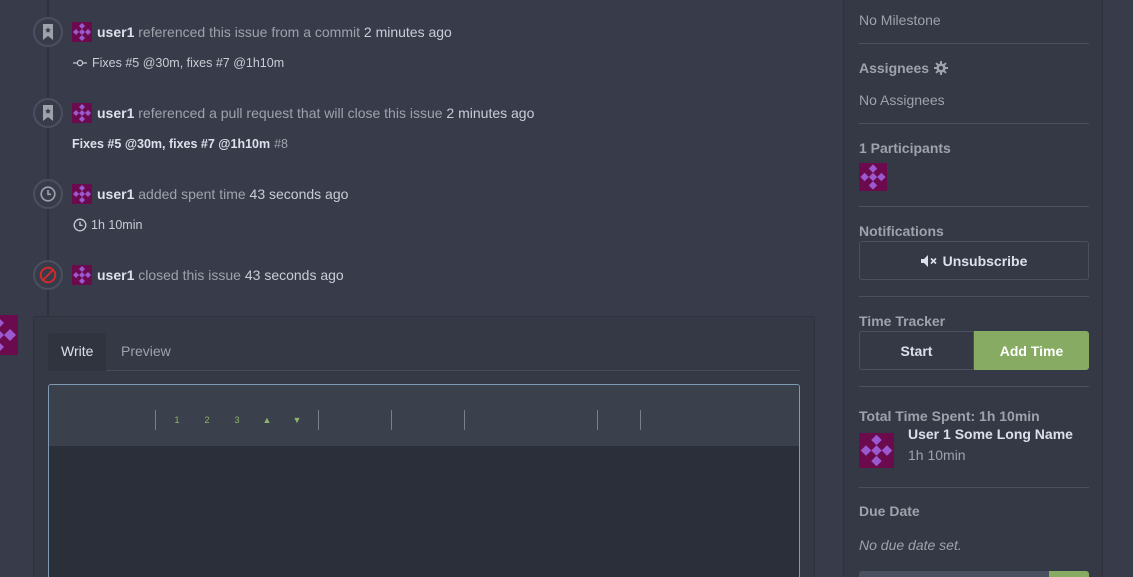 Image resolution: width=1133 pixels, height=577 pixels. Describe the element at coordinates (117, 225) in the screenshot. I see `spent-time: 1h 10min` at that location.